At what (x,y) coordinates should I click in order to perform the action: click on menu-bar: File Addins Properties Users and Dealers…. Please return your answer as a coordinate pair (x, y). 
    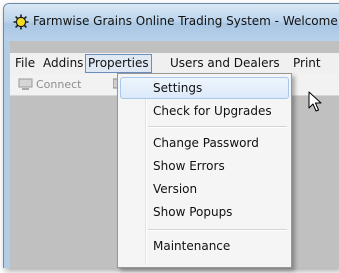
    Looking at the image, I should click on (174, 63).